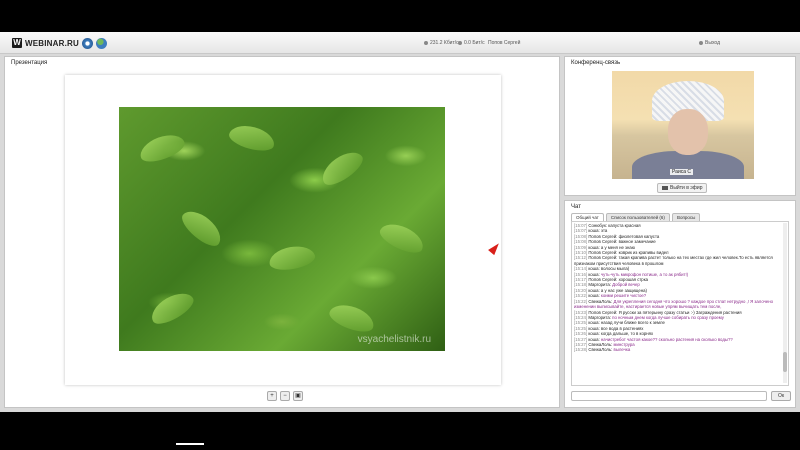  I want to click on save-icon: ▣, so click(298, 396).